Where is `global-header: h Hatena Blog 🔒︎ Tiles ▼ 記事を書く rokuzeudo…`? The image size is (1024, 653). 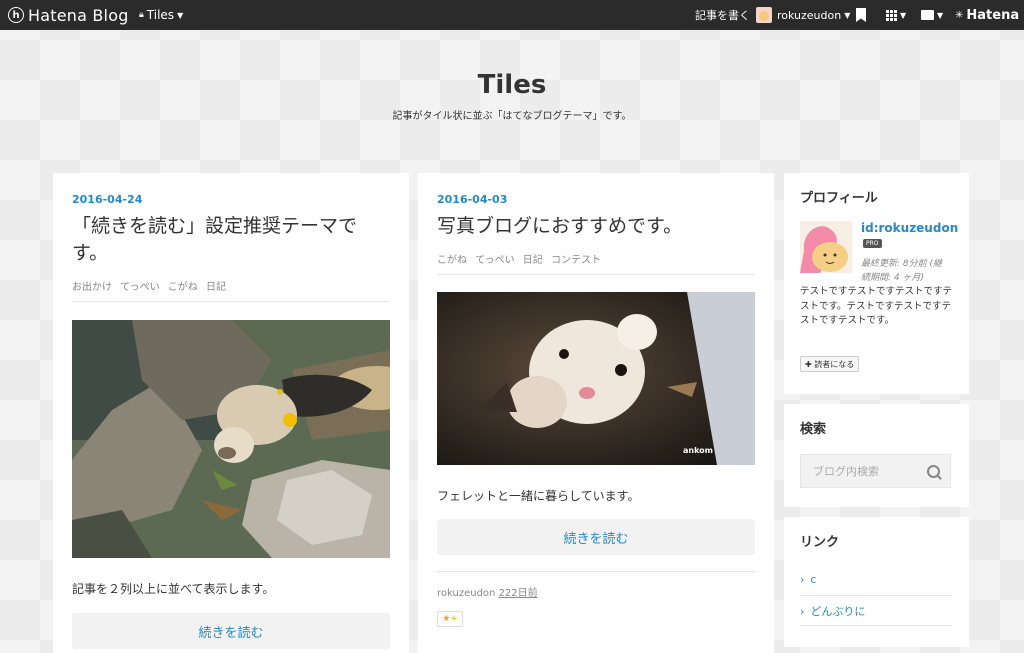 global-header: h Hatena Blog 🔒︎ Tiles ▼ 記事を書く rokuzeudo… is located at coordinates (512, 15).